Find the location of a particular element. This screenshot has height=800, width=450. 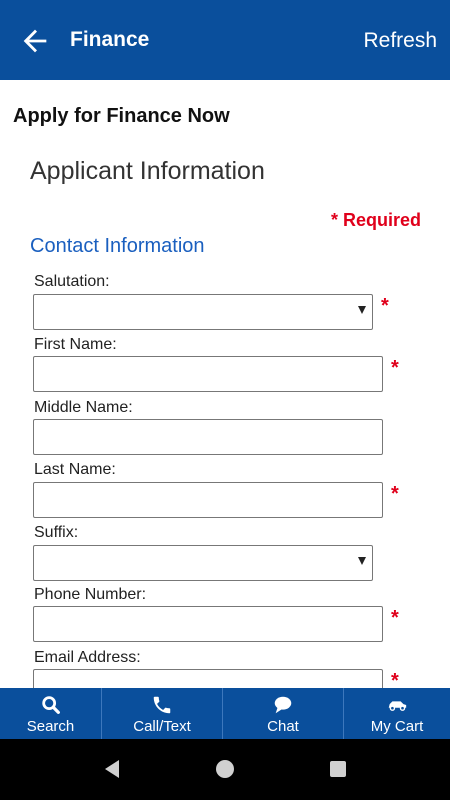

nav-search-label: Search is located at coordinates (50, 726).